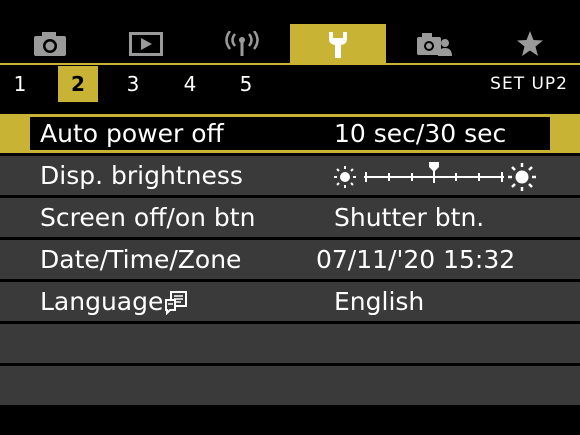 The width and height of the screenshot is (580, 435). I want to click on camera-icon, so click(50, 44).